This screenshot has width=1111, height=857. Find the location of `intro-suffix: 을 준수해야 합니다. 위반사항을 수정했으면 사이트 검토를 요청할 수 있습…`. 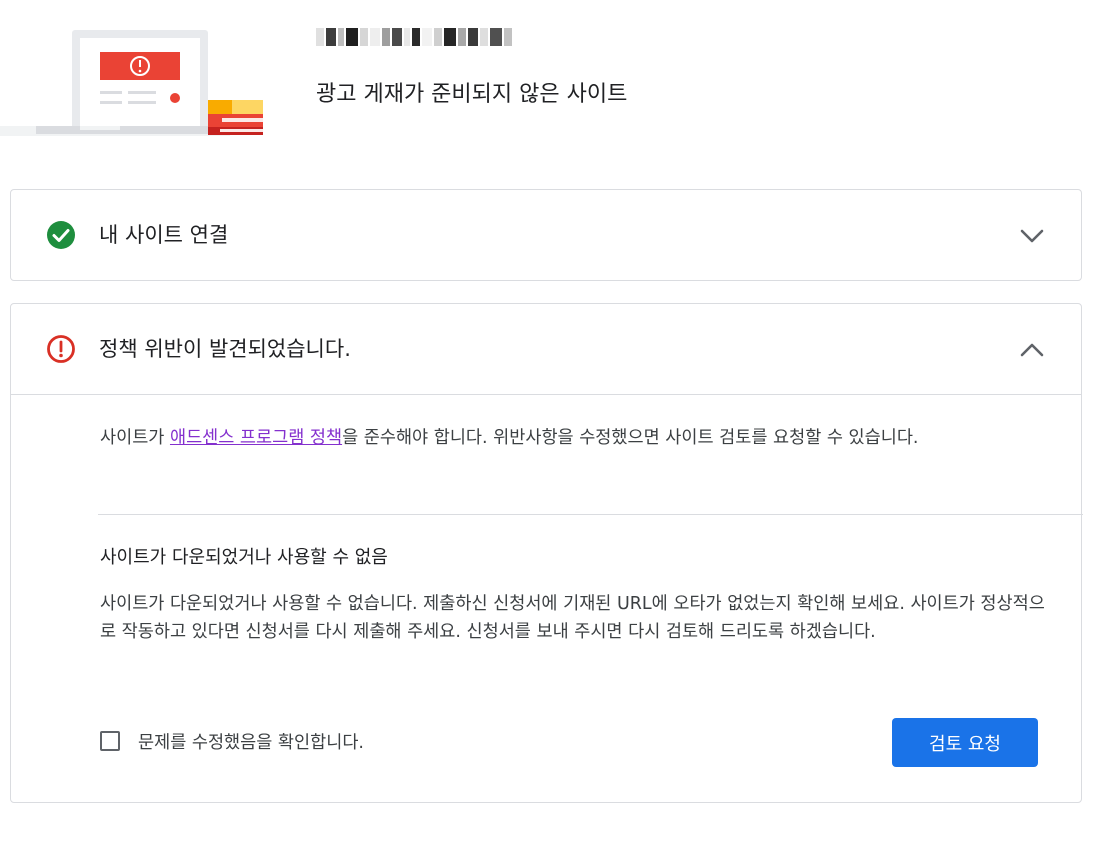

intro-suffix: 을 준수해야 합니다. 위반사항을 수정했으면 사이트 검토를 요청할 수 있습… is located at coordinates (630, 438).